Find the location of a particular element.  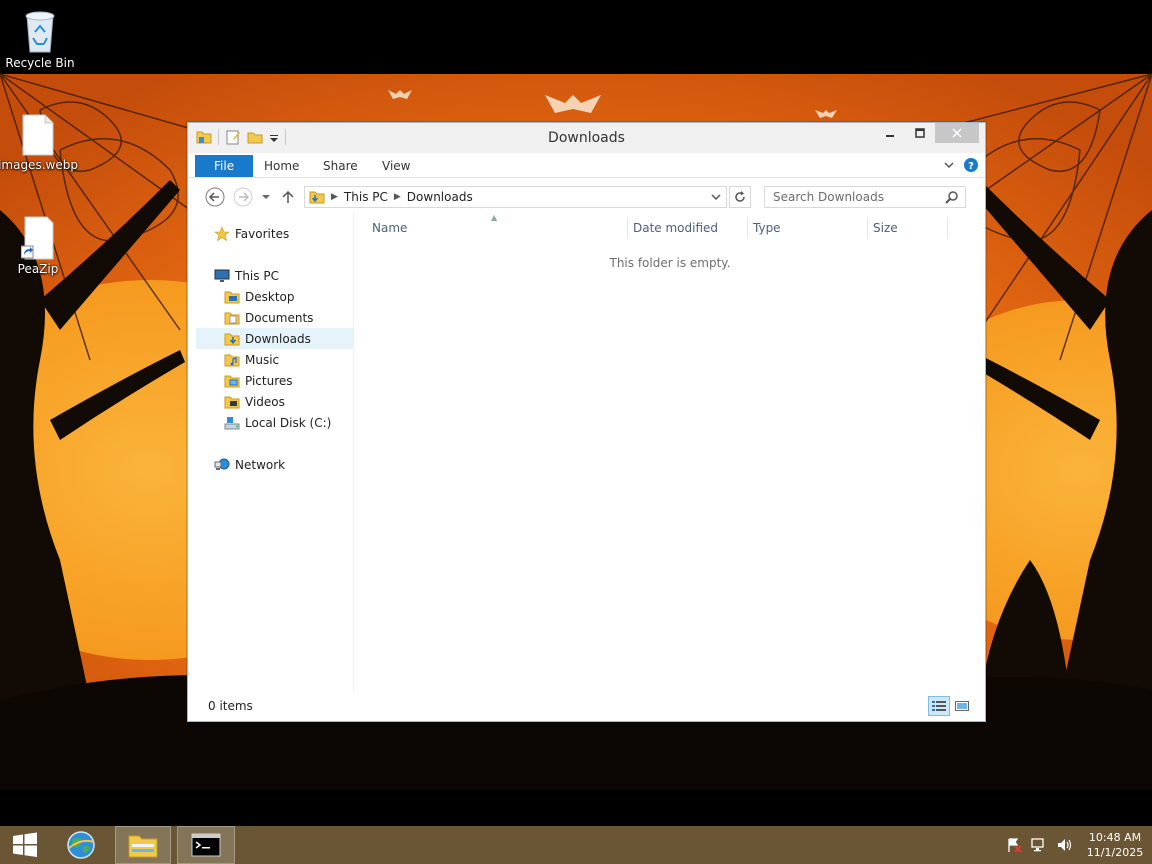

large-icons-view-icon is located at coordinates (962, 706).